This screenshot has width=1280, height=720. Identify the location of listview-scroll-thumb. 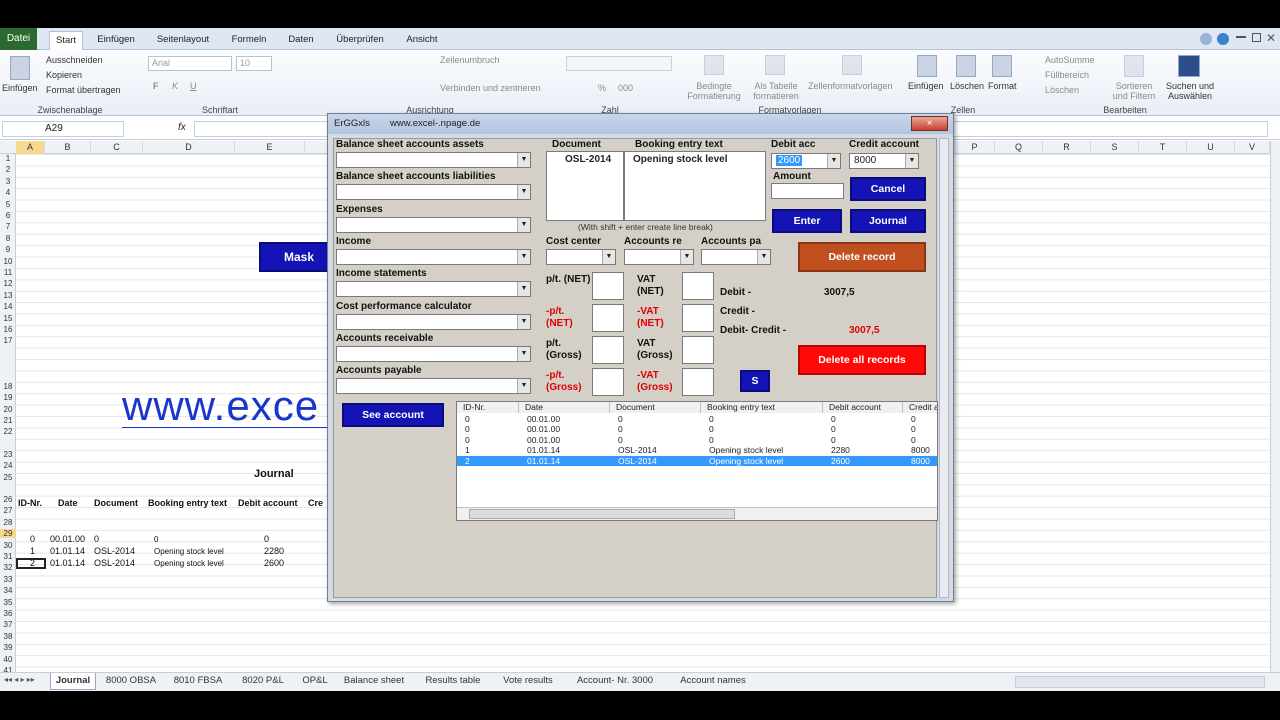
(602, 514).